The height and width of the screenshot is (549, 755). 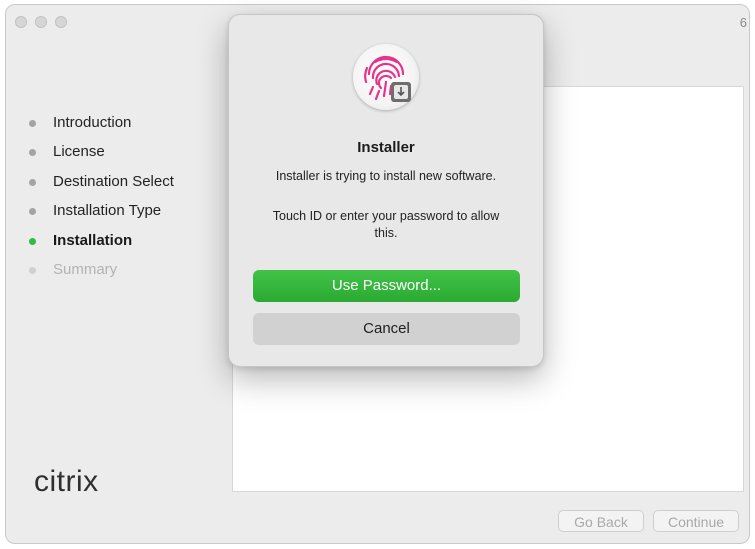 I want to click on step-introduction: Introduction, so click(x=100, y=127).